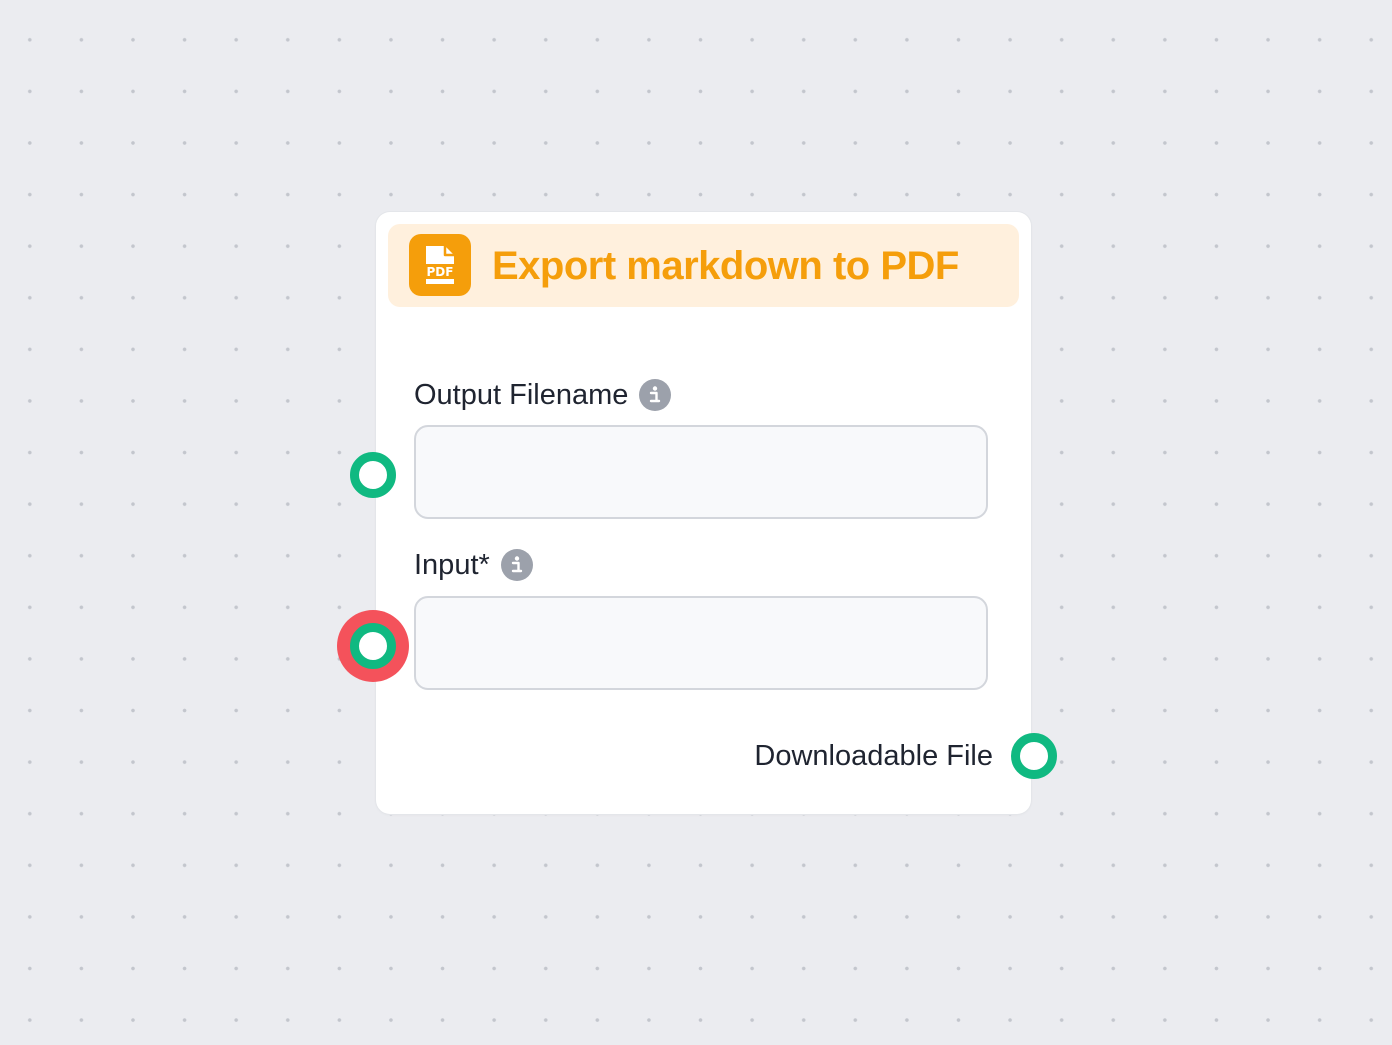 The width and height of the screenshot is (1392, 1045). I want to click on output-filename-label: Output Filename, so click(543, 395).